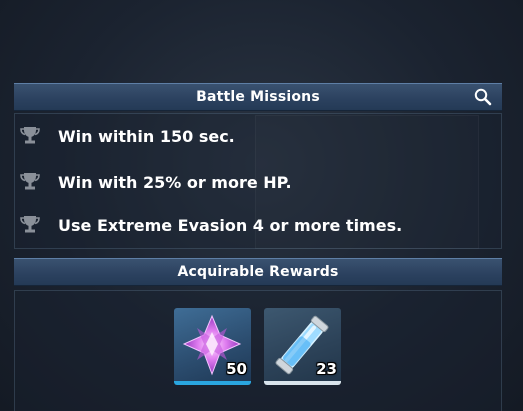  What do you see at coordinates (146, 136) in the screenshot?
I see `mission-text: Win within 150 sec.` at bounding box center [146, 136].